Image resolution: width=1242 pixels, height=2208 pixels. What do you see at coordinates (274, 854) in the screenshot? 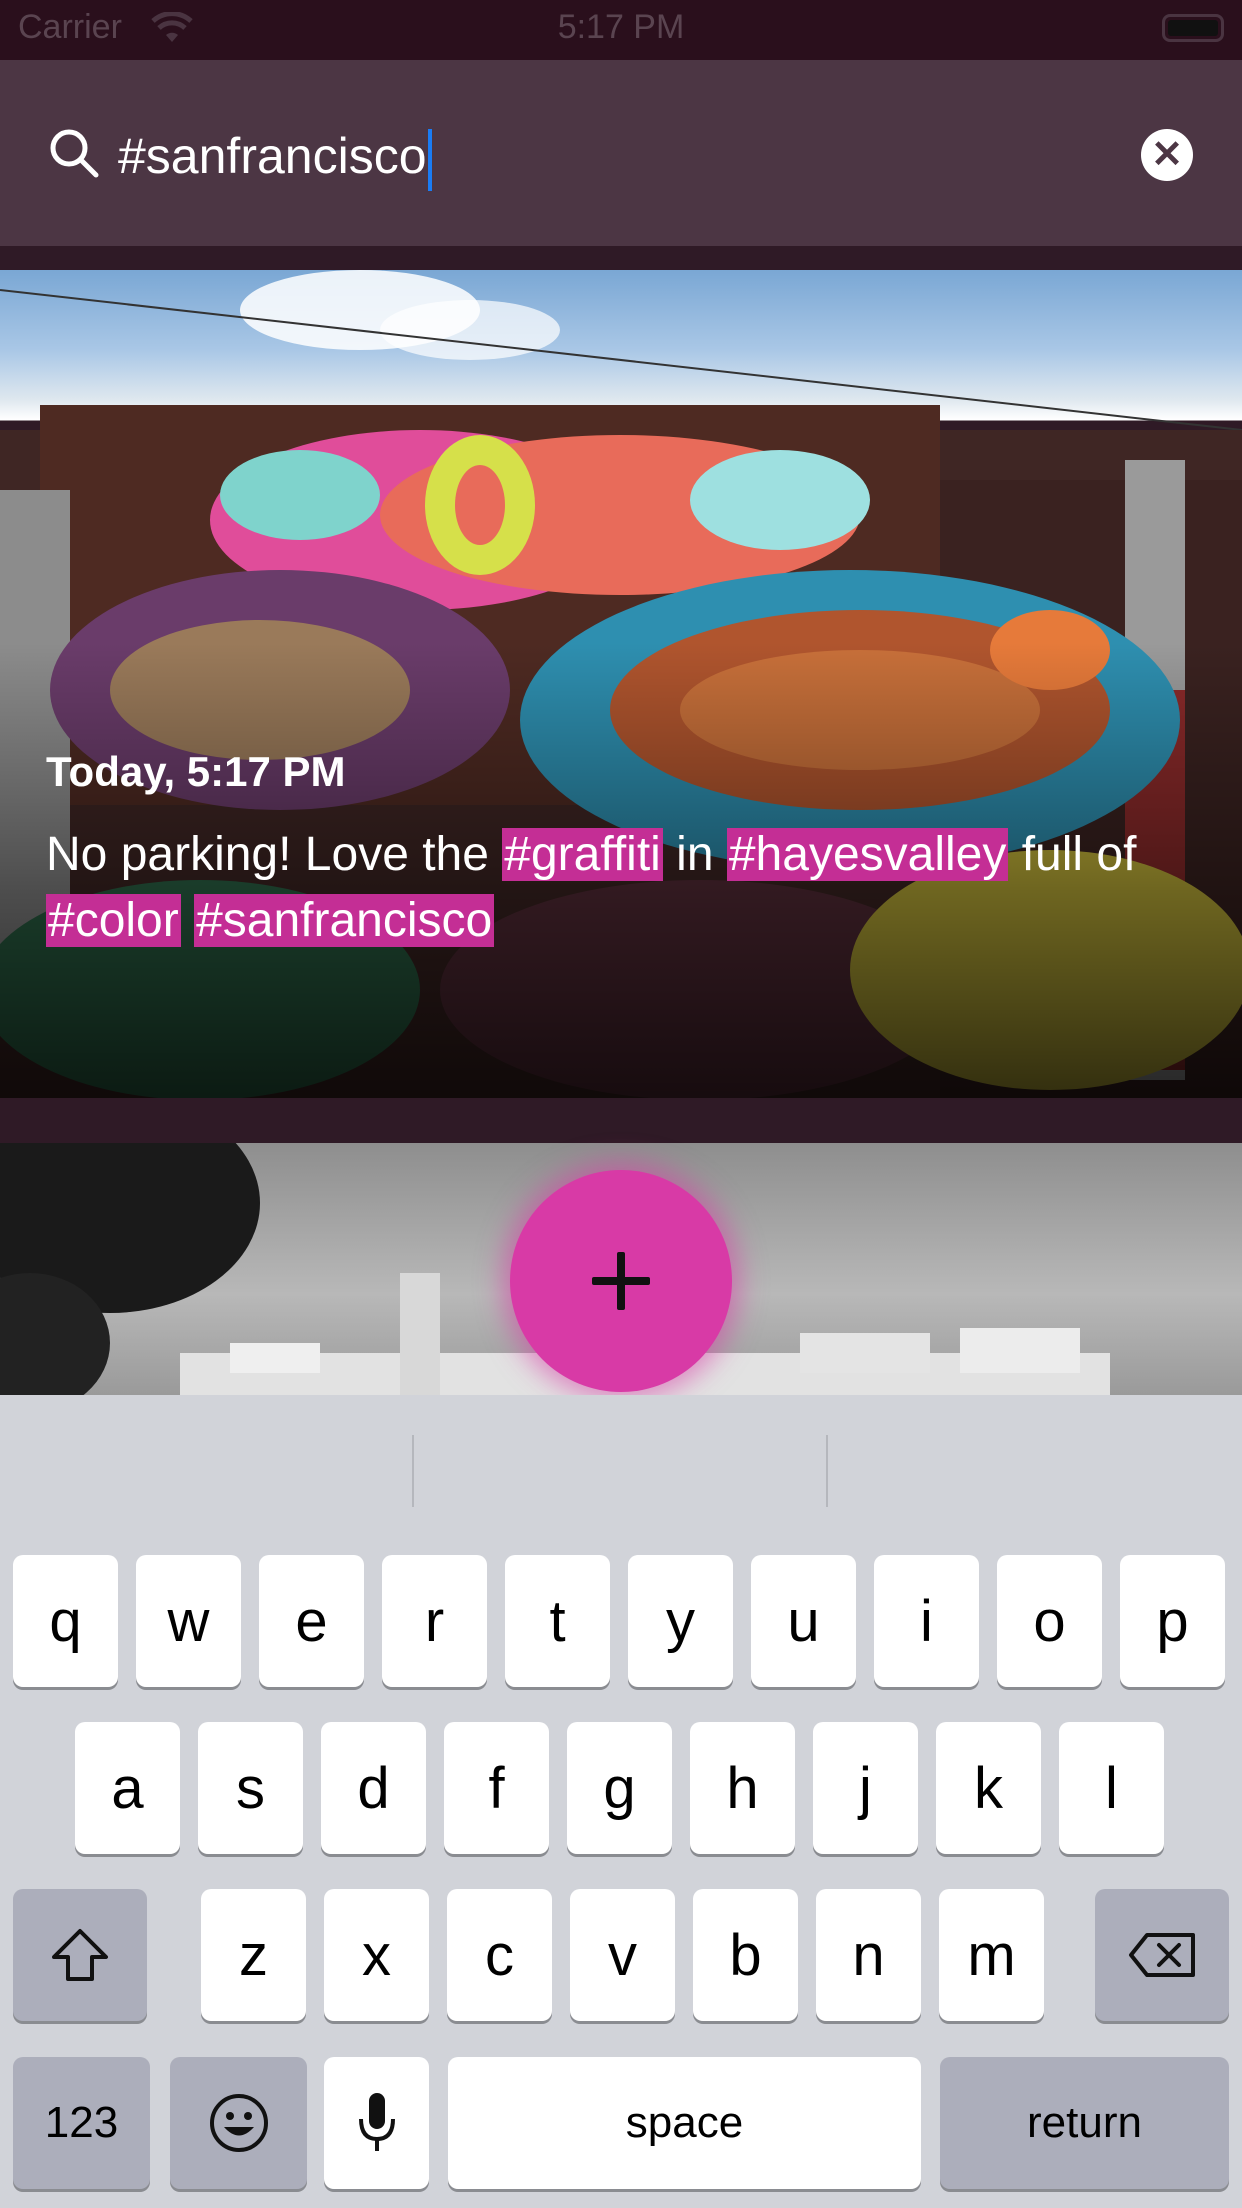
I see `caption-text: No parking! Love the` at bounding box center [274, 854].